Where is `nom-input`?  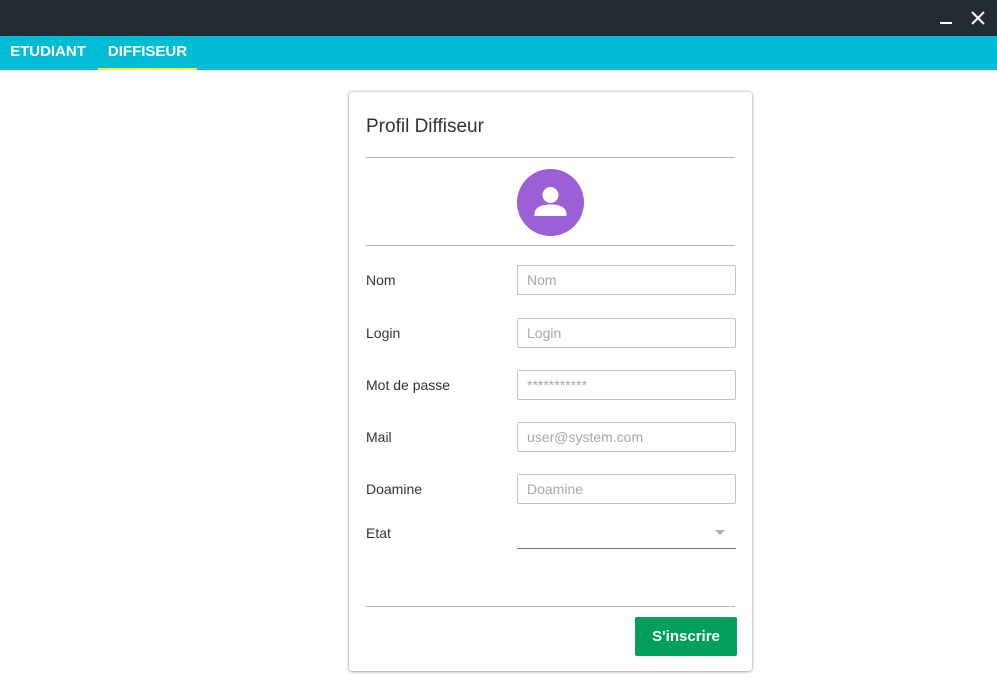 nom-input is located at coordinates (626, 280).